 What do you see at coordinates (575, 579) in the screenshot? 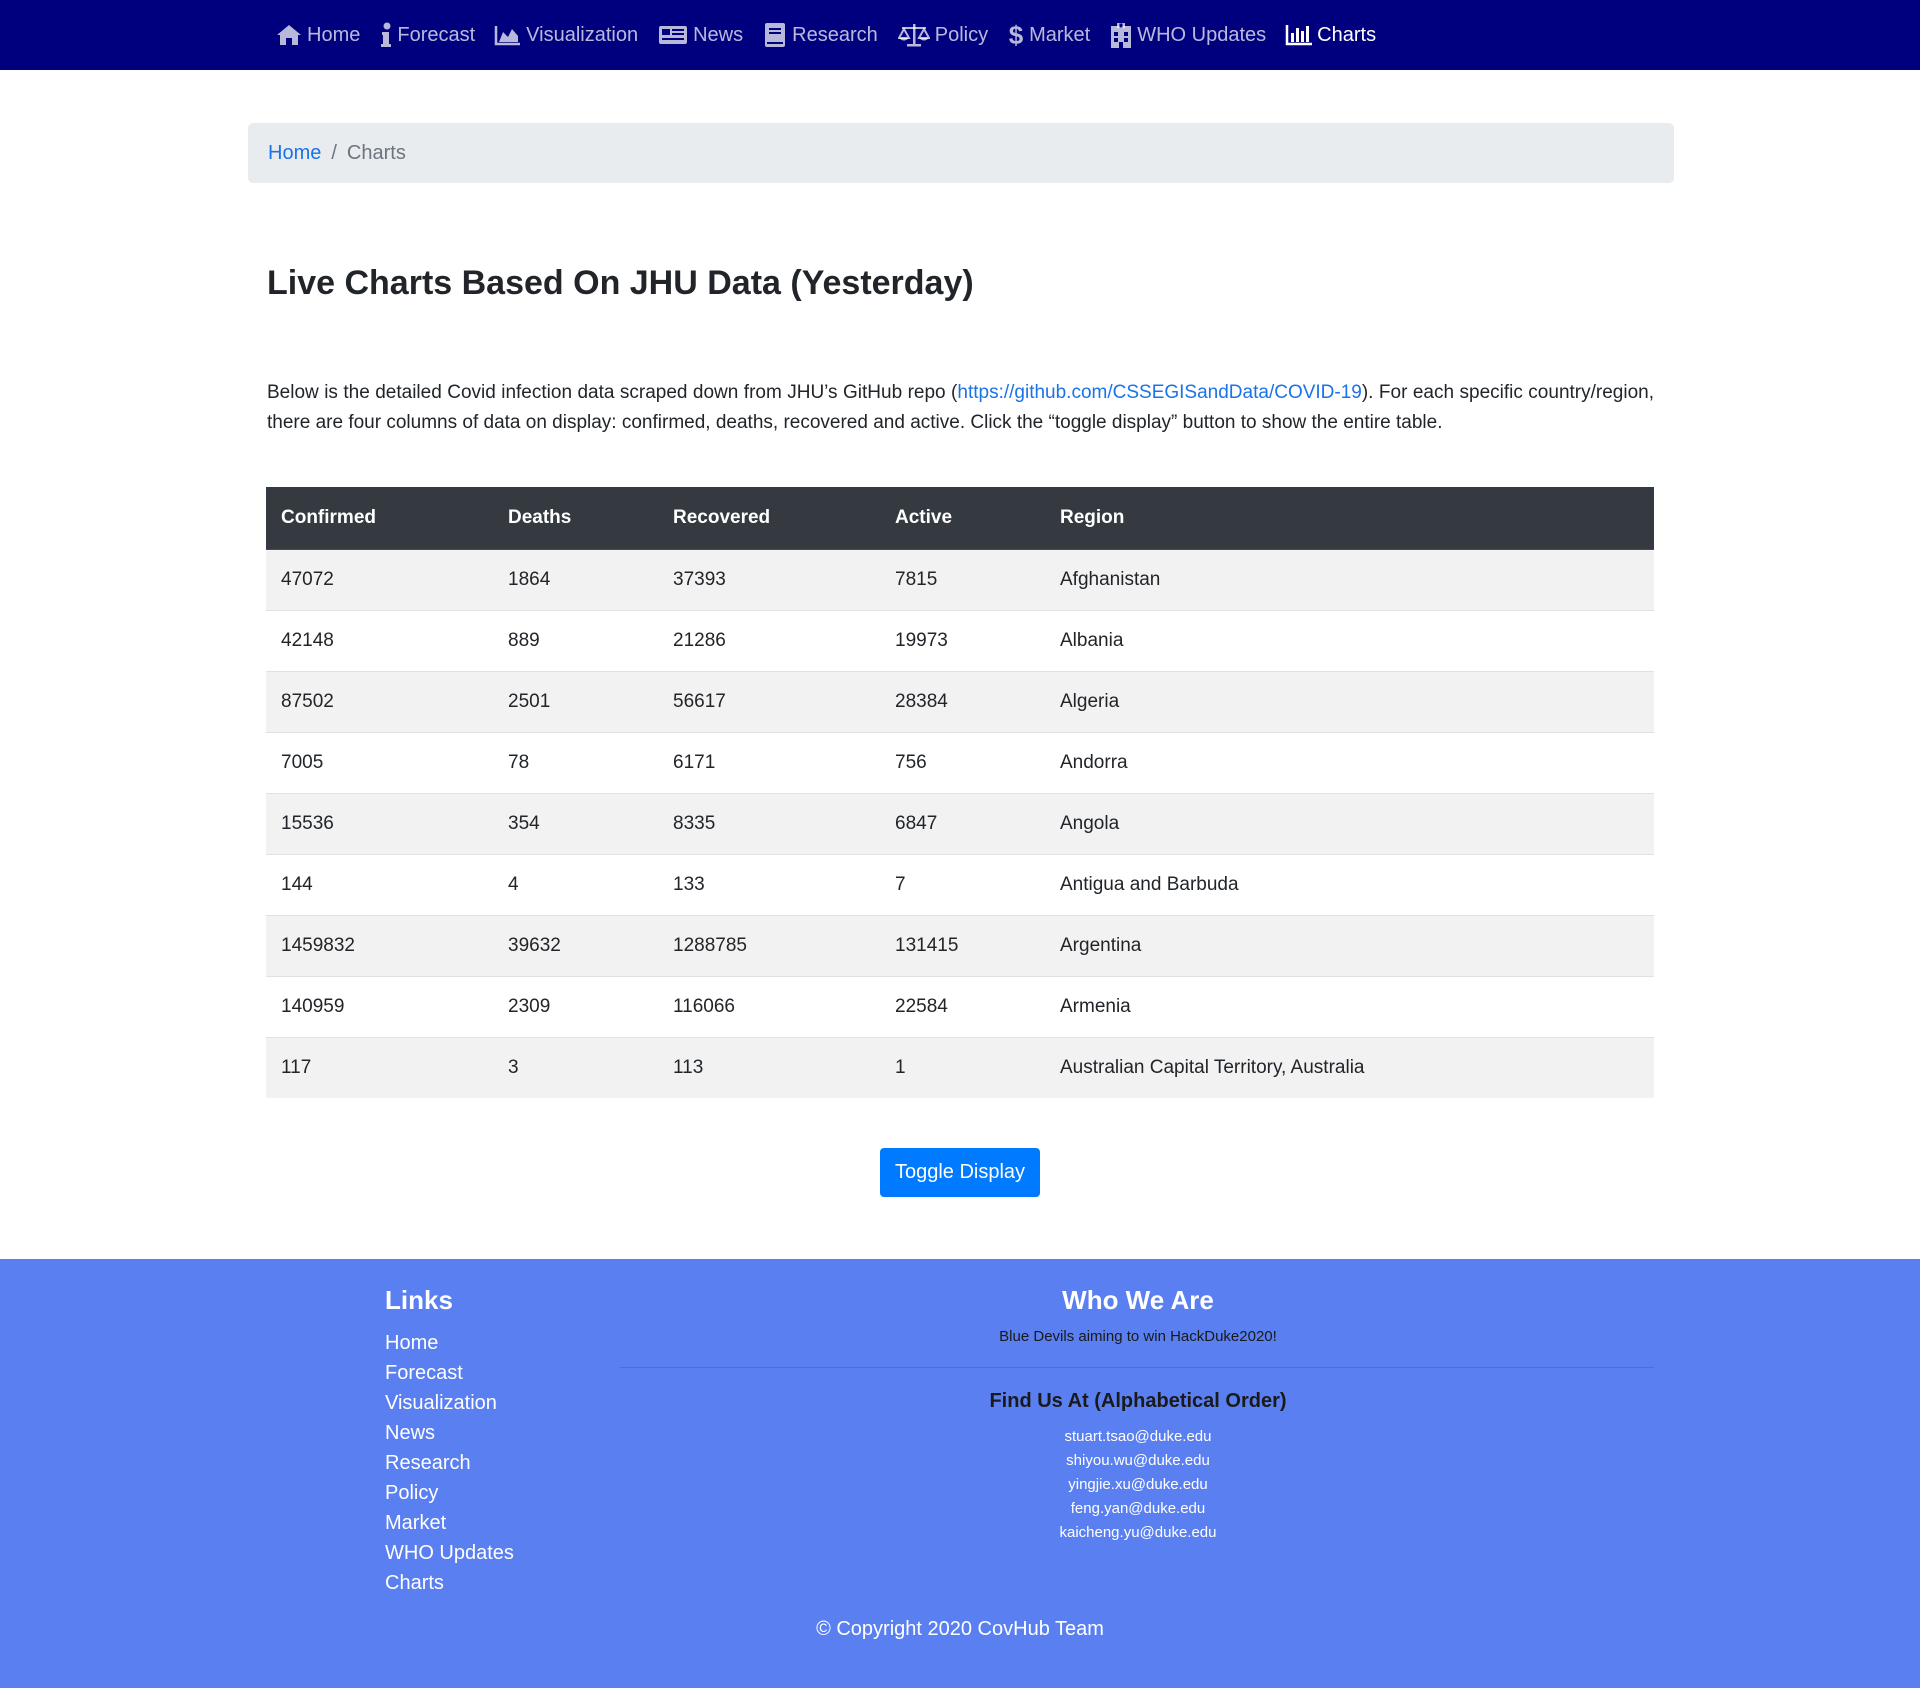
I see `cell-deaths: 1864` at bounding box center [575, 579].